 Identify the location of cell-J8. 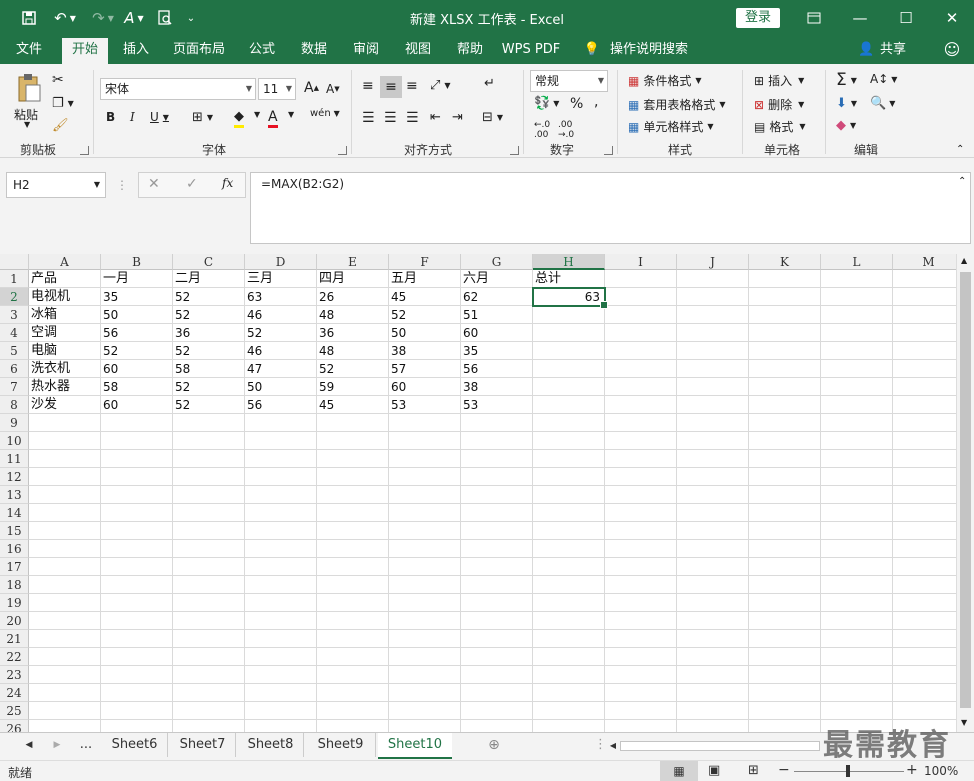
(713, 405).